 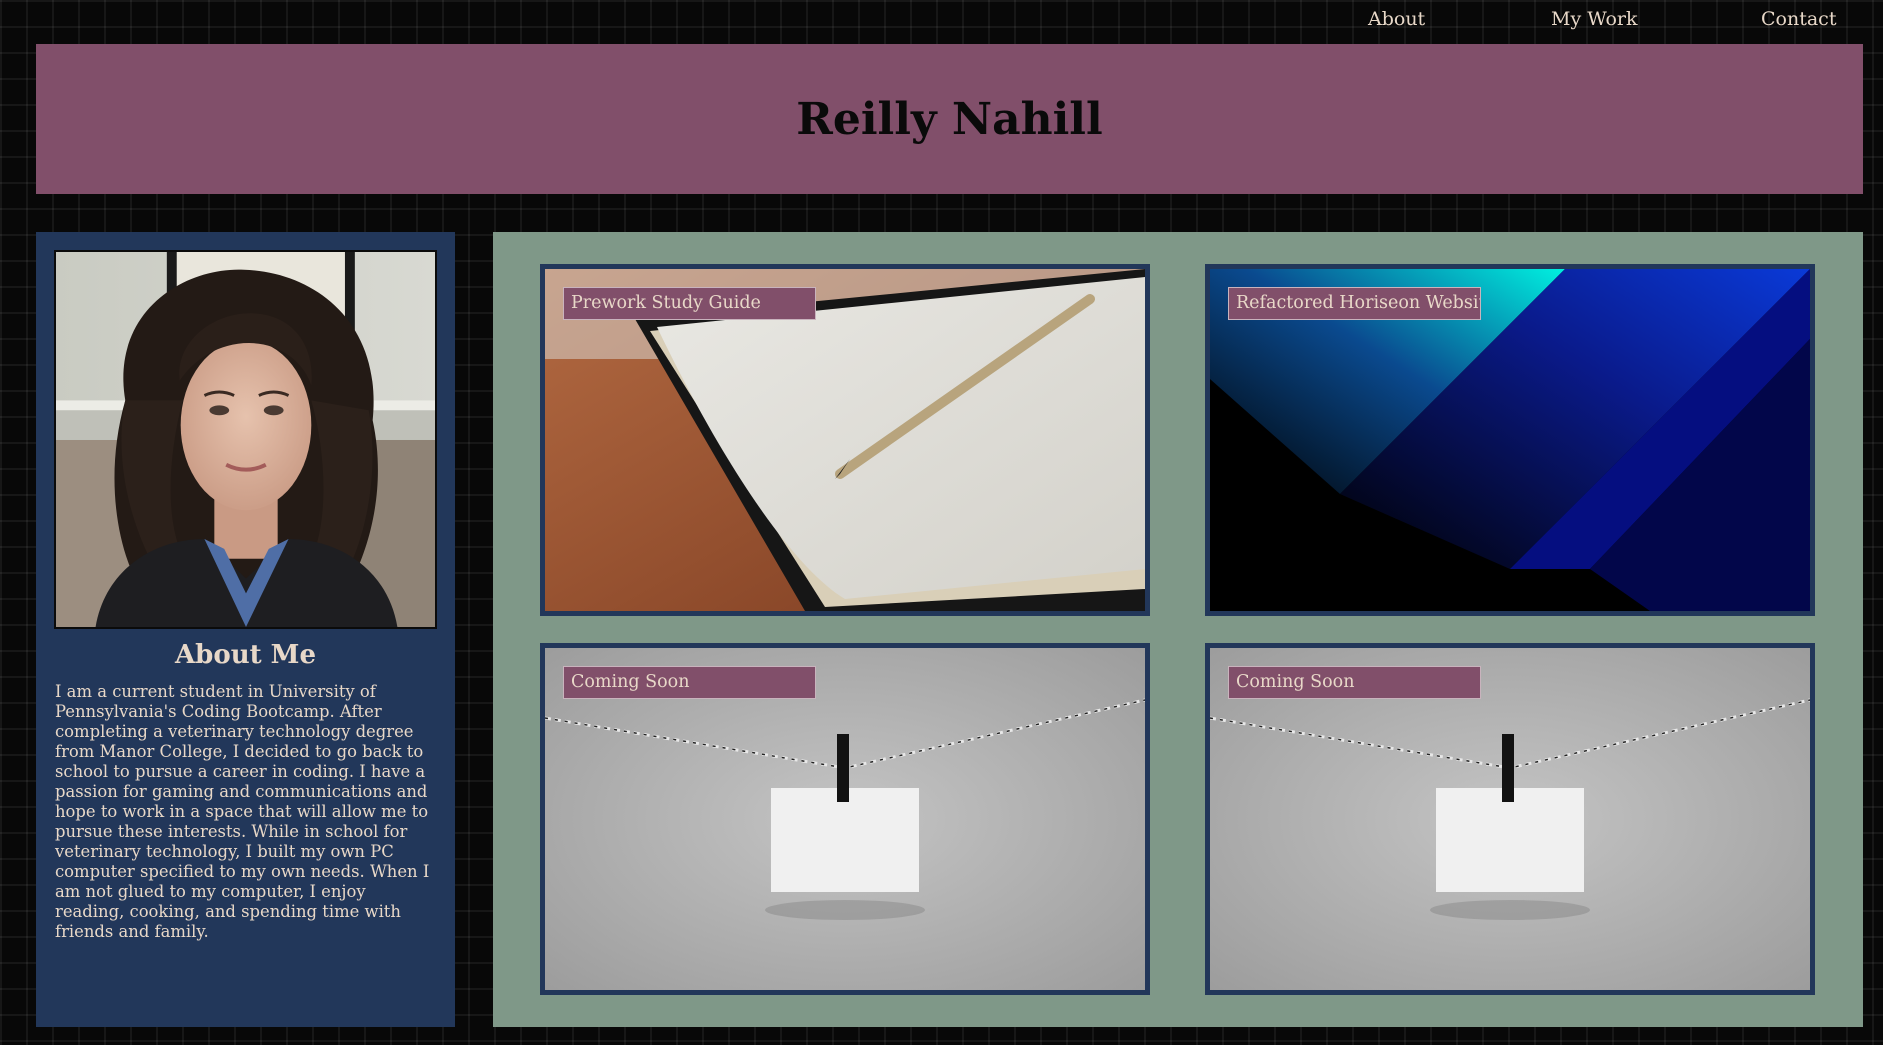 I want to click on project-card-horiseon: Refactored Horiseon Website, so click(x=1510, y=440).